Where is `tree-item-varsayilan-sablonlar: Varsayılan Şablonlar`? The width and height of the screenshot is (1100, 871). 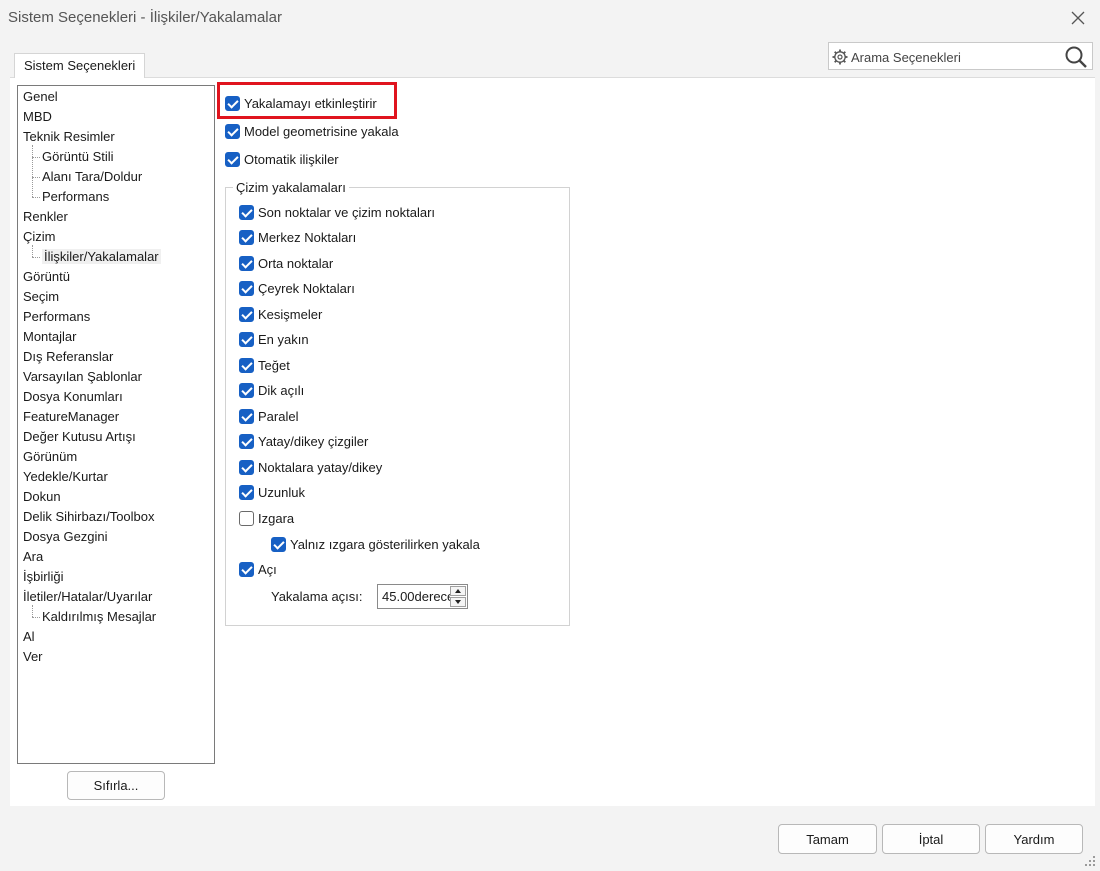 tree-item-varsayilan-sablonlar: Varsayılan Şablonlar is located at coordinates (82, 377).